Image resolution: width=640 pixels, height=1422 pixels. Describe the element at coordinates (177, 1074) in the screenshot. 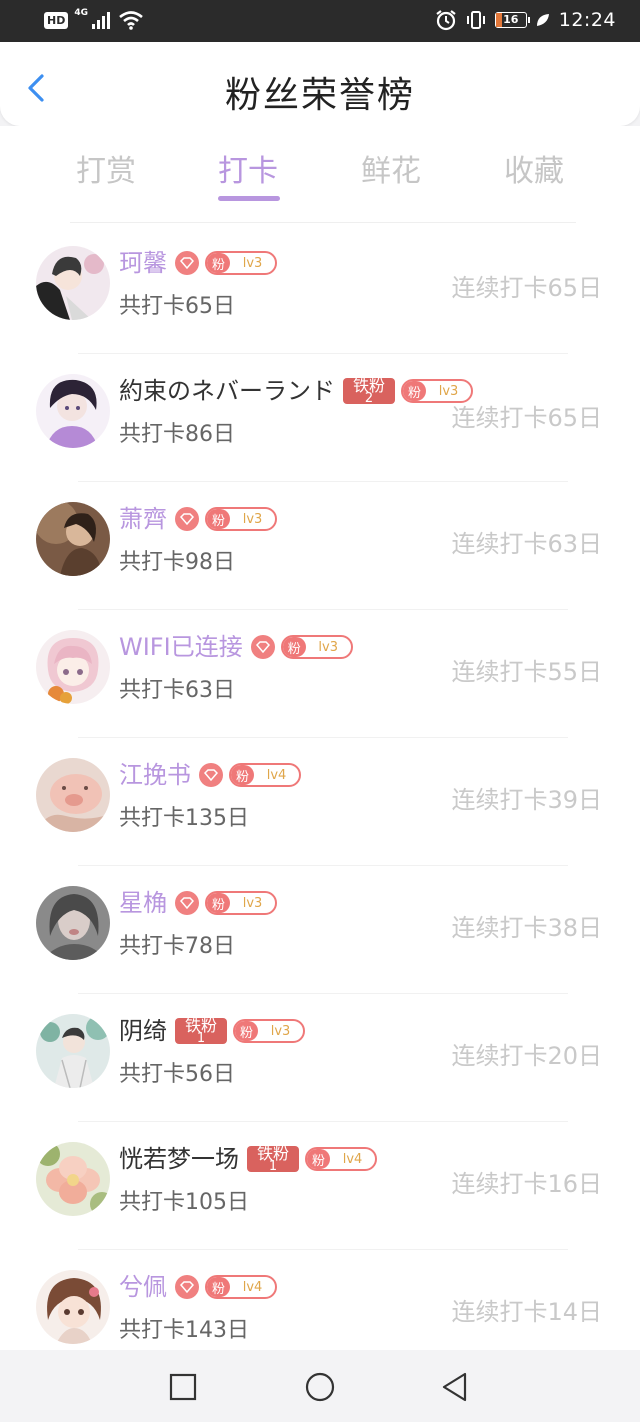

I see `total-checkins: 共打卡56日` at that location.